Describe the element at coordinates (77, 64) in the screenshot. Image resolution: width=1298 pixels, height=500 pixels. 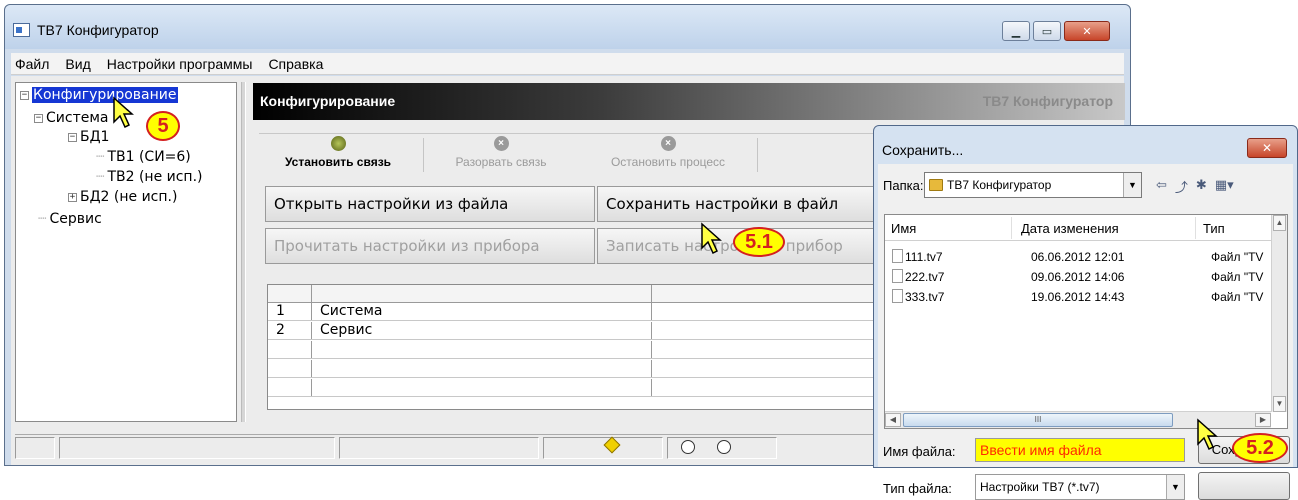
I see `menu-view: Вид` at that location.